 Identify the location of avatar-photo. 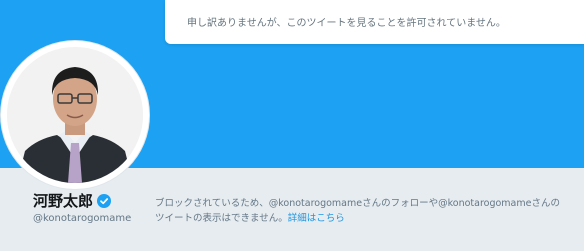
(75, 115).